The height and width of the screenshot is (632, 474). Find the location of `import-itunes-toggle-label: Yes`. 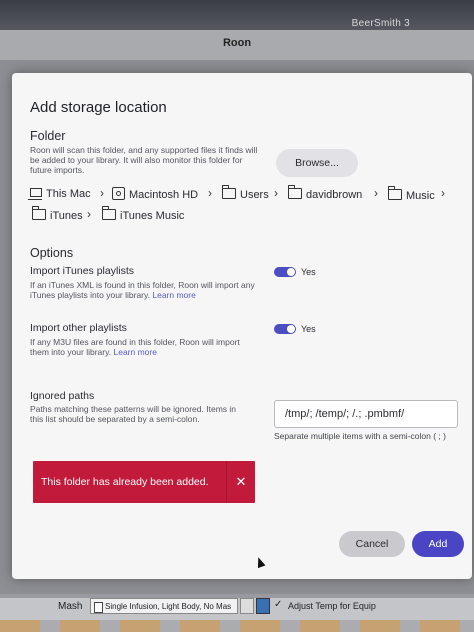

import-itunes-toggle-label: Yes is located at coordinates (308, 272).